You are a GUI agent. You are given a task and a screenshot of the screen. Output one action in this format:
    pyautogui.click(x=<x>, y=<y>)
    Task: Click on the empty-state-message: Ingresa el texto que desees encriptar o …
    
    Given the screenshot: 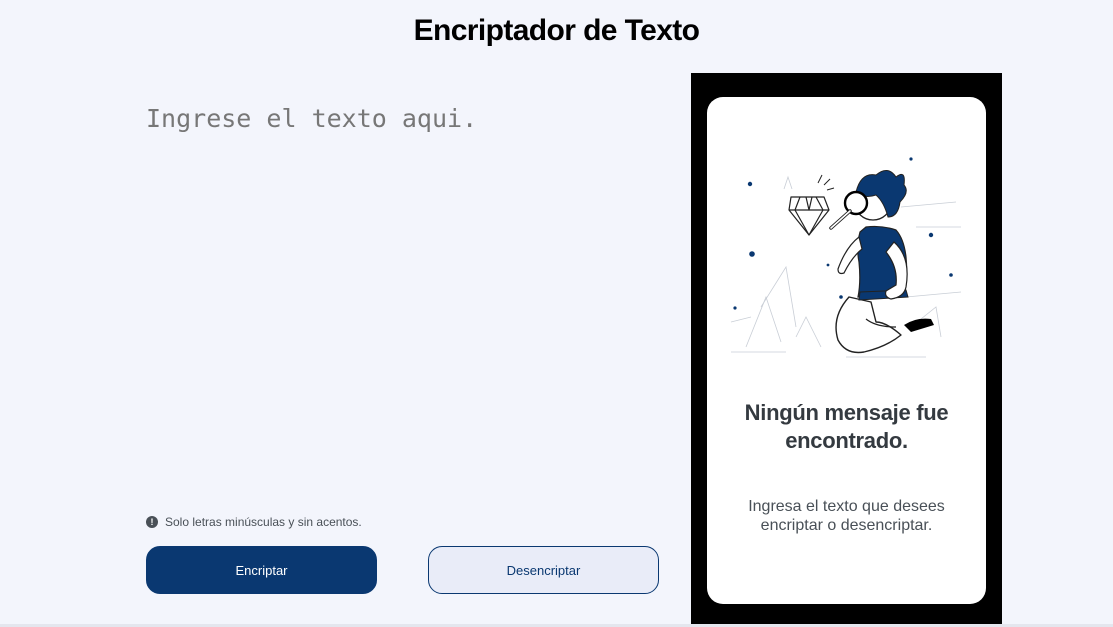 What is the action you would take?
    pyautogui.click(x=846, y=516)
    